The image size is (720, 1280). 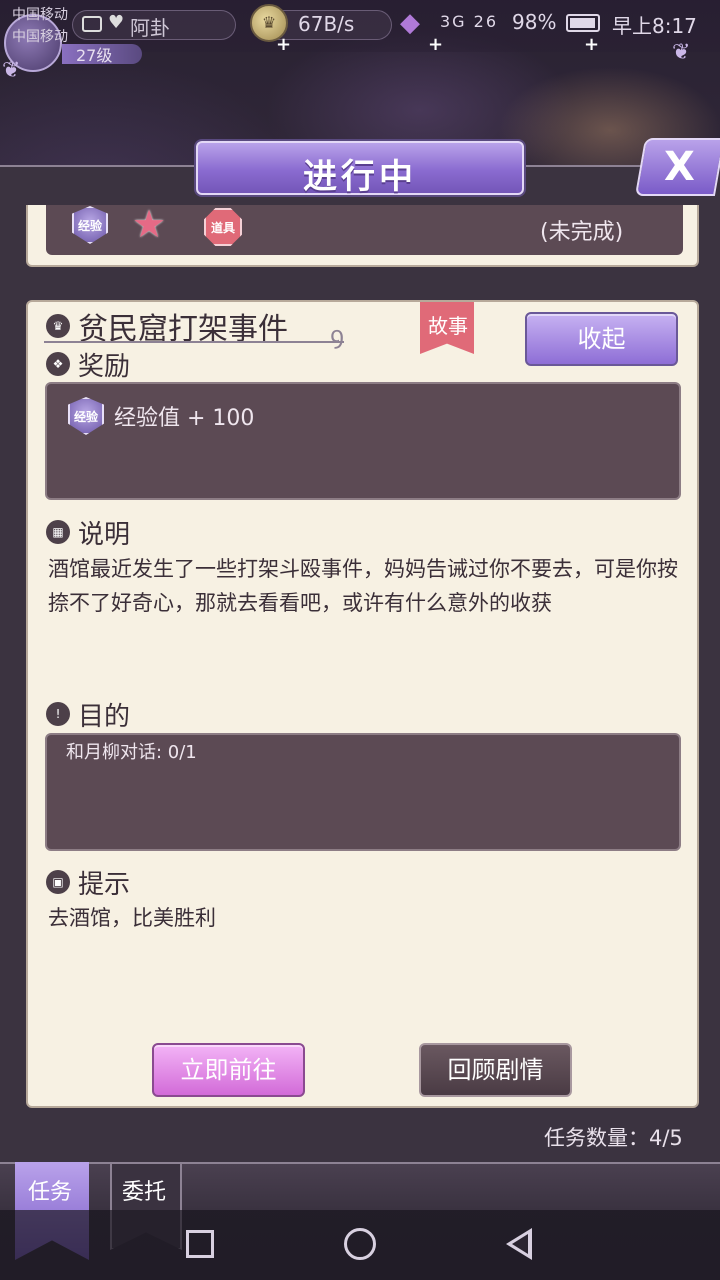 I want to click on add-gem-icon: +, so click(x=435, y=44).